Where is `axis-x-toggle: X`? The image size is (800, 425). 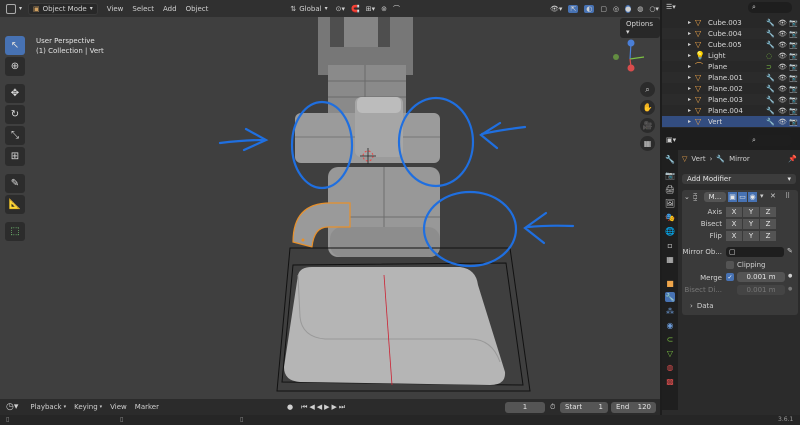 axis-x-toggle: X is located at coordinates (734, 212).